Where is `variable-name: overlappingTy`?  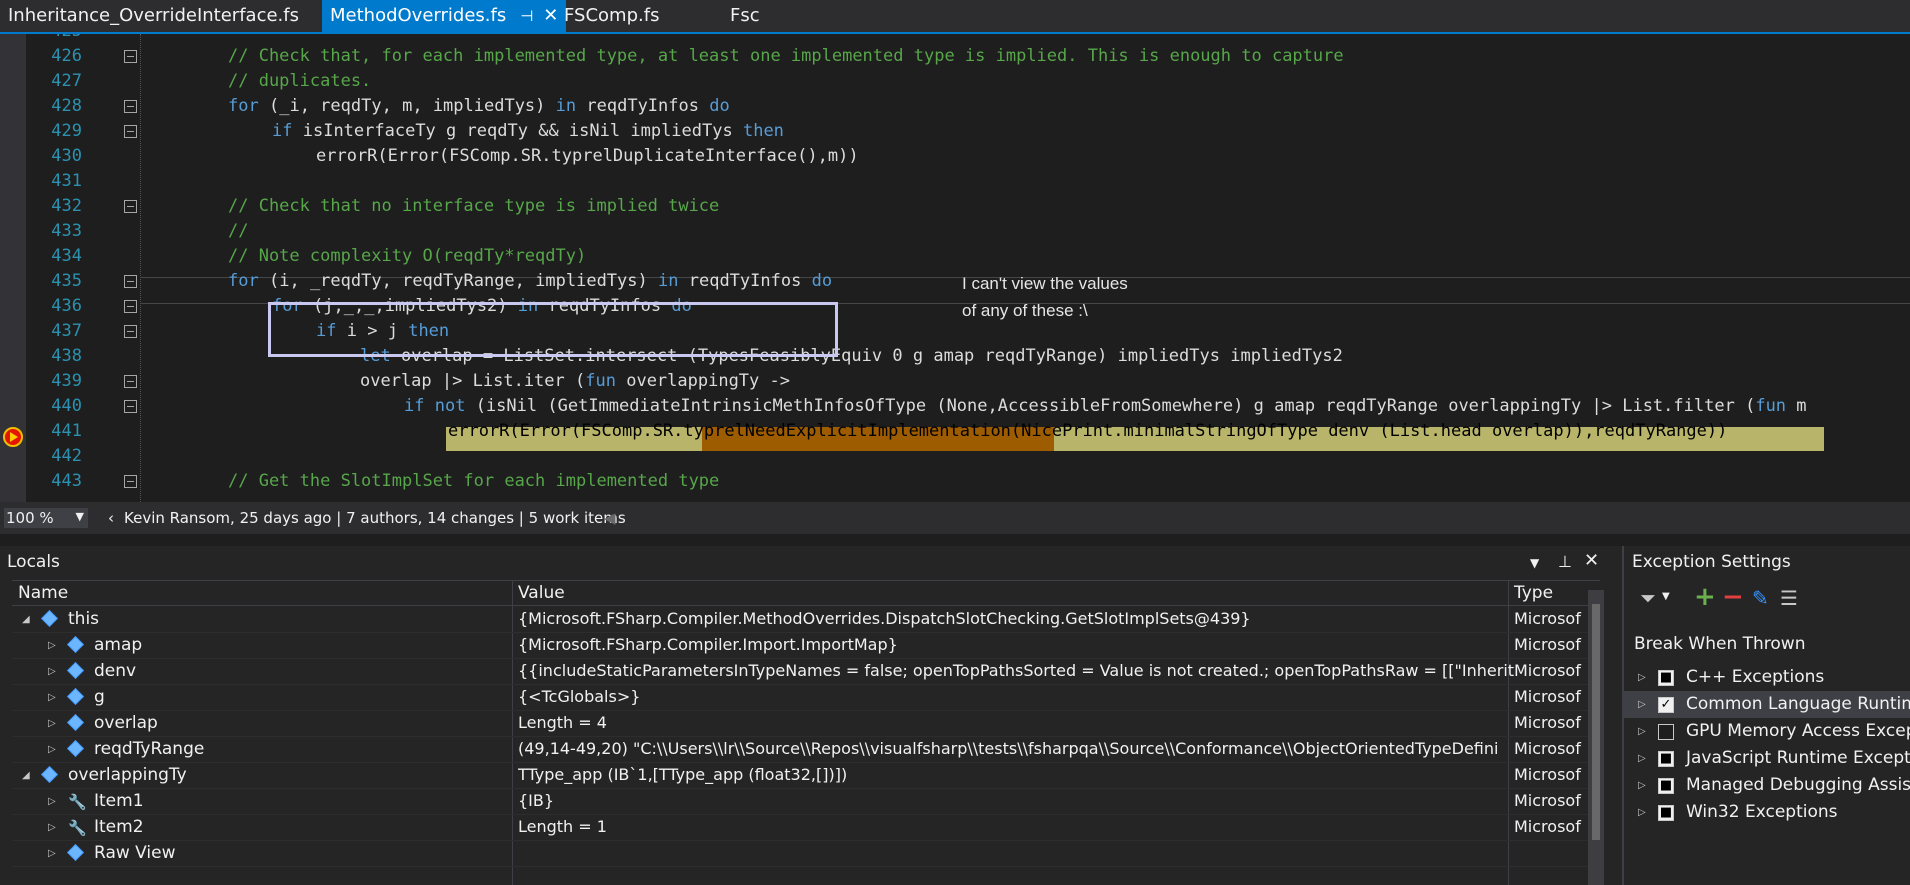
variable-name: overlappingTy is located at coordinates (127, 775).